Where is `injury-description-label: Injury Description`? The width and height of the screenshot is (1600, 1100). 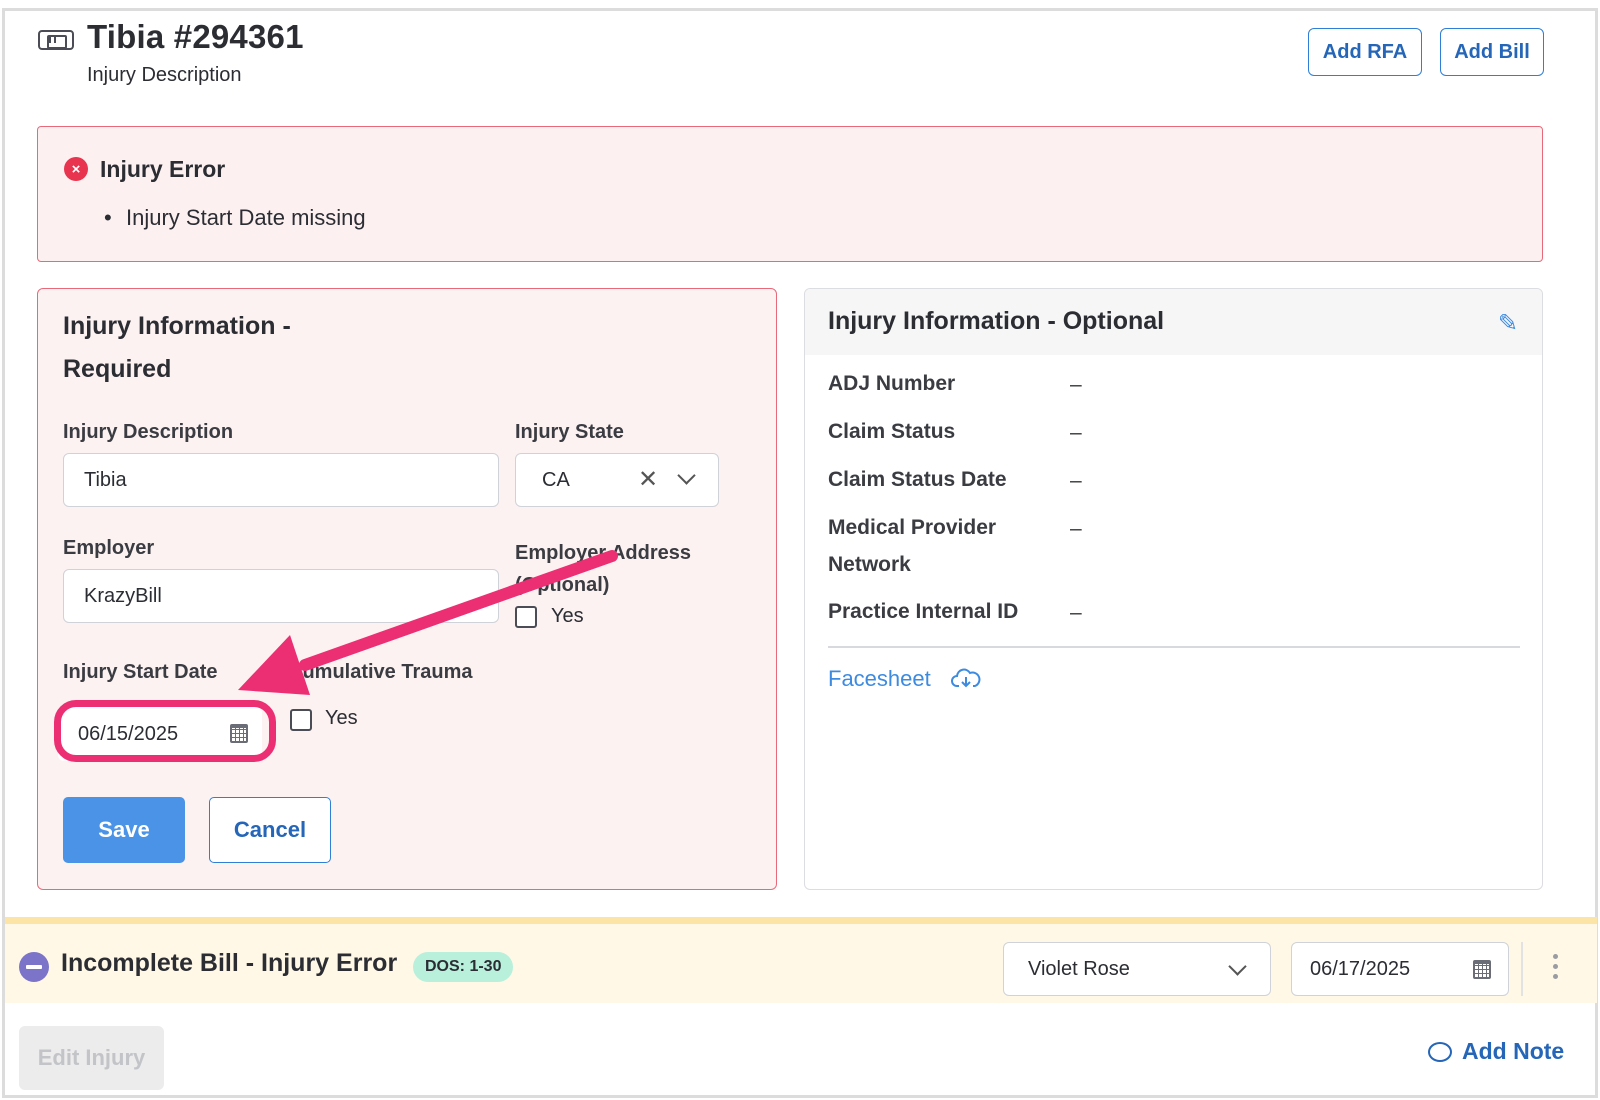 injury-description-label: Injury Description is located at coordinates (148, 432).